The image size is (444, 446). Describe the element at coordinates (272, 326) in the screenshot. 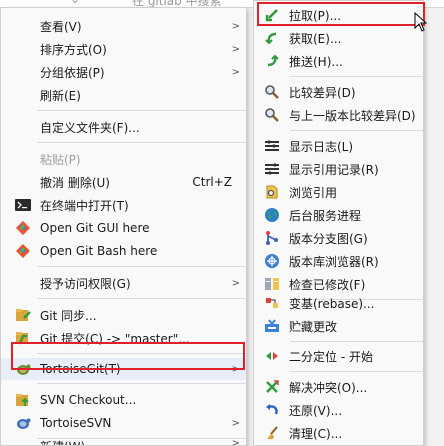

I see `stash-icon` at that location.